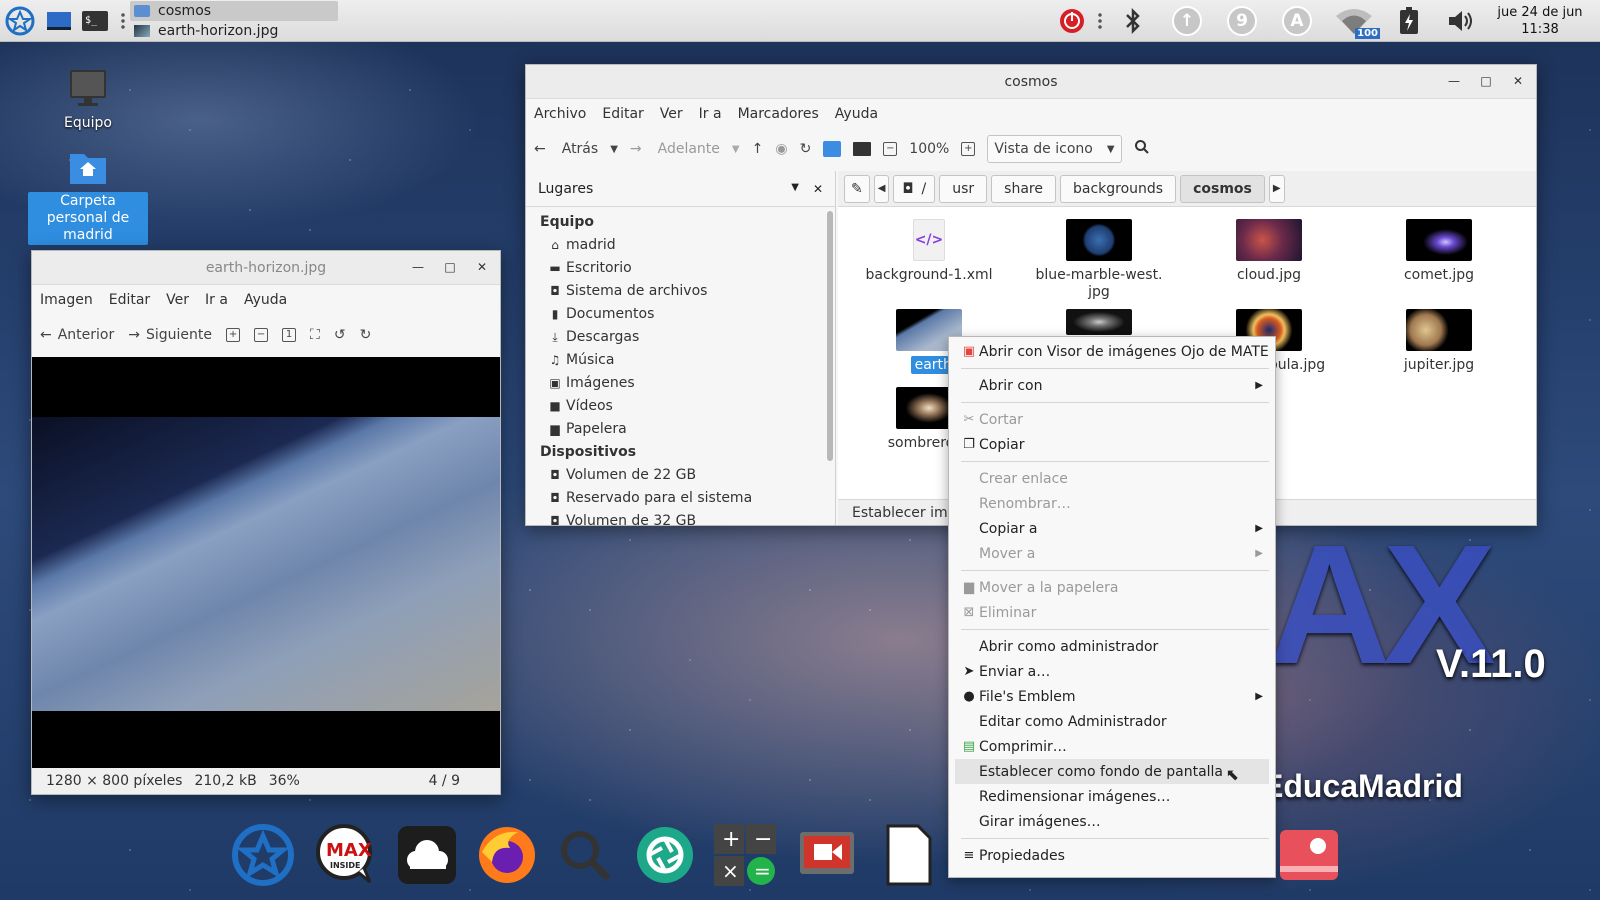  I want to click on menu-item-cortar: ✂ Cortar, so click(1112, 419).